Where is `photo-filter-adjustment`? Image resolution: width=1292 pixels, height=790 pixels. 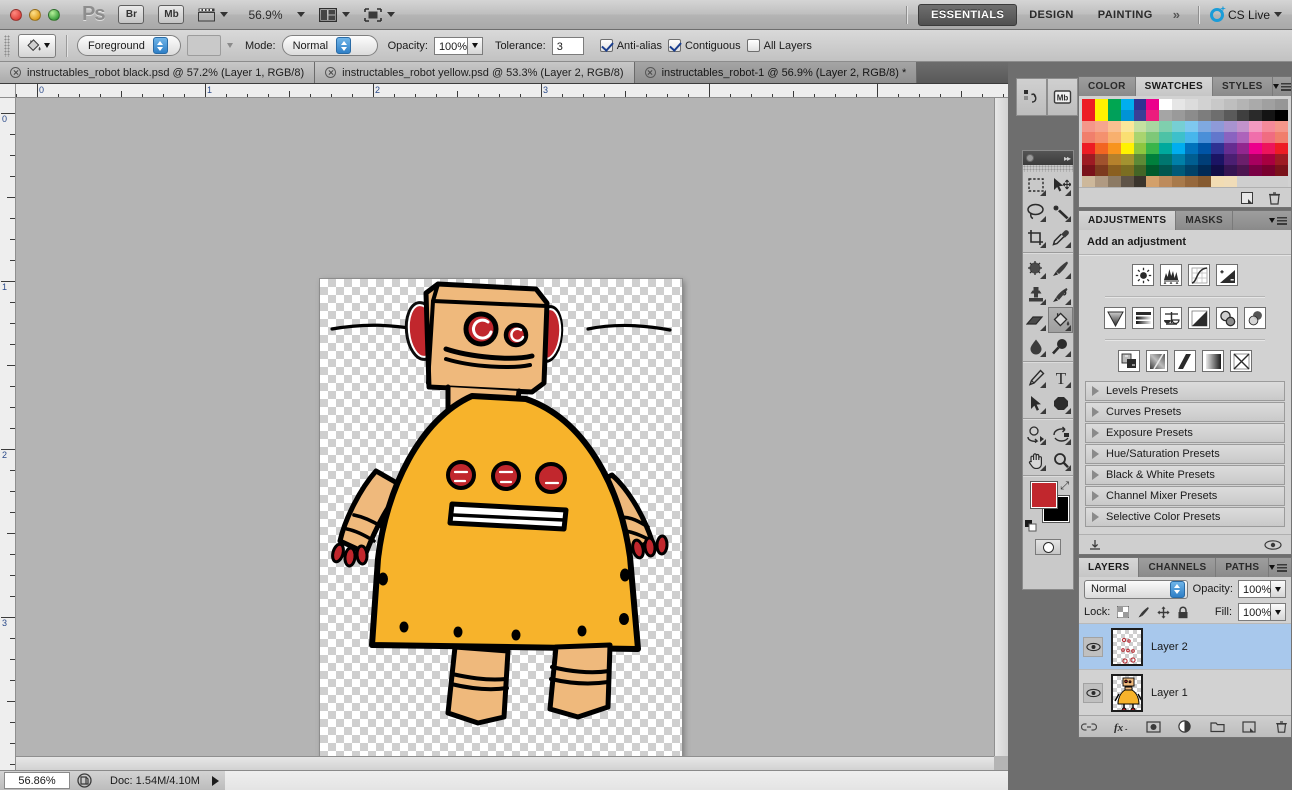
photo-filter-adjustment is located at coordinates (1227, 318).